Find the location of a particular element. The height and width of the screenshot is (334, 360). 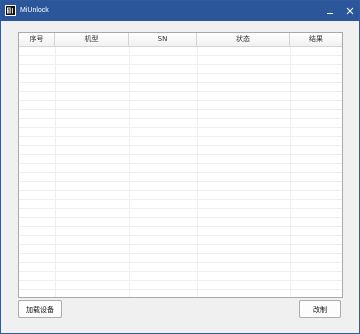

unlock-button: 改制 is located at coordinates (320, 309).